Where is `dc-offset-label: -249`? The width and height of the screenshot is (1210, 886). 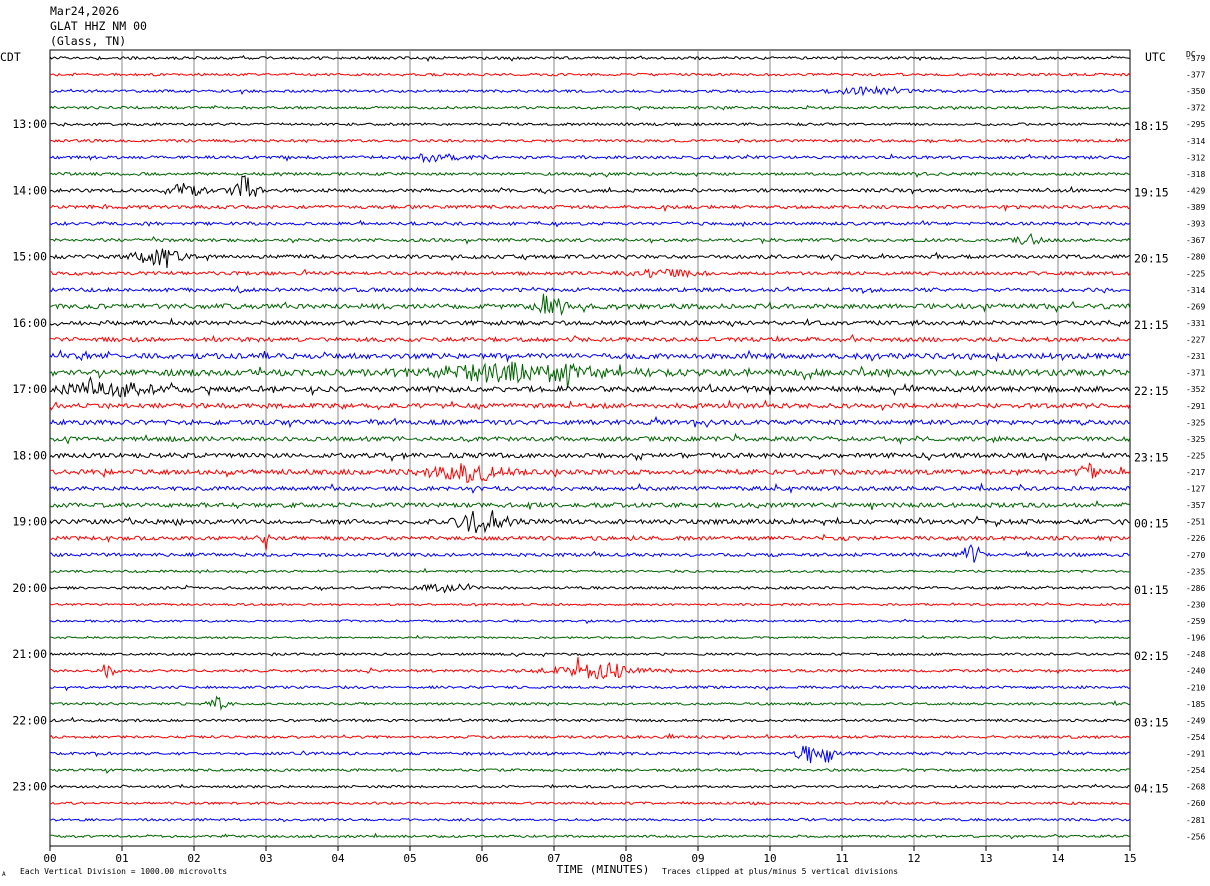 dc-offset-label: -249 is located at coordinates (1195, 720).